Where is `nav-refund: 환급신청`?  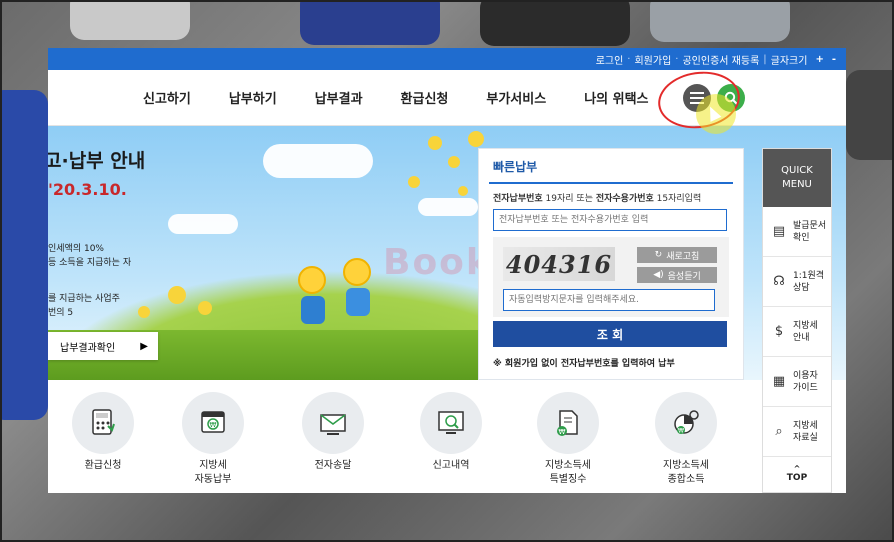
nav-refund: 환급신청 is located at coordinates (425, 97).